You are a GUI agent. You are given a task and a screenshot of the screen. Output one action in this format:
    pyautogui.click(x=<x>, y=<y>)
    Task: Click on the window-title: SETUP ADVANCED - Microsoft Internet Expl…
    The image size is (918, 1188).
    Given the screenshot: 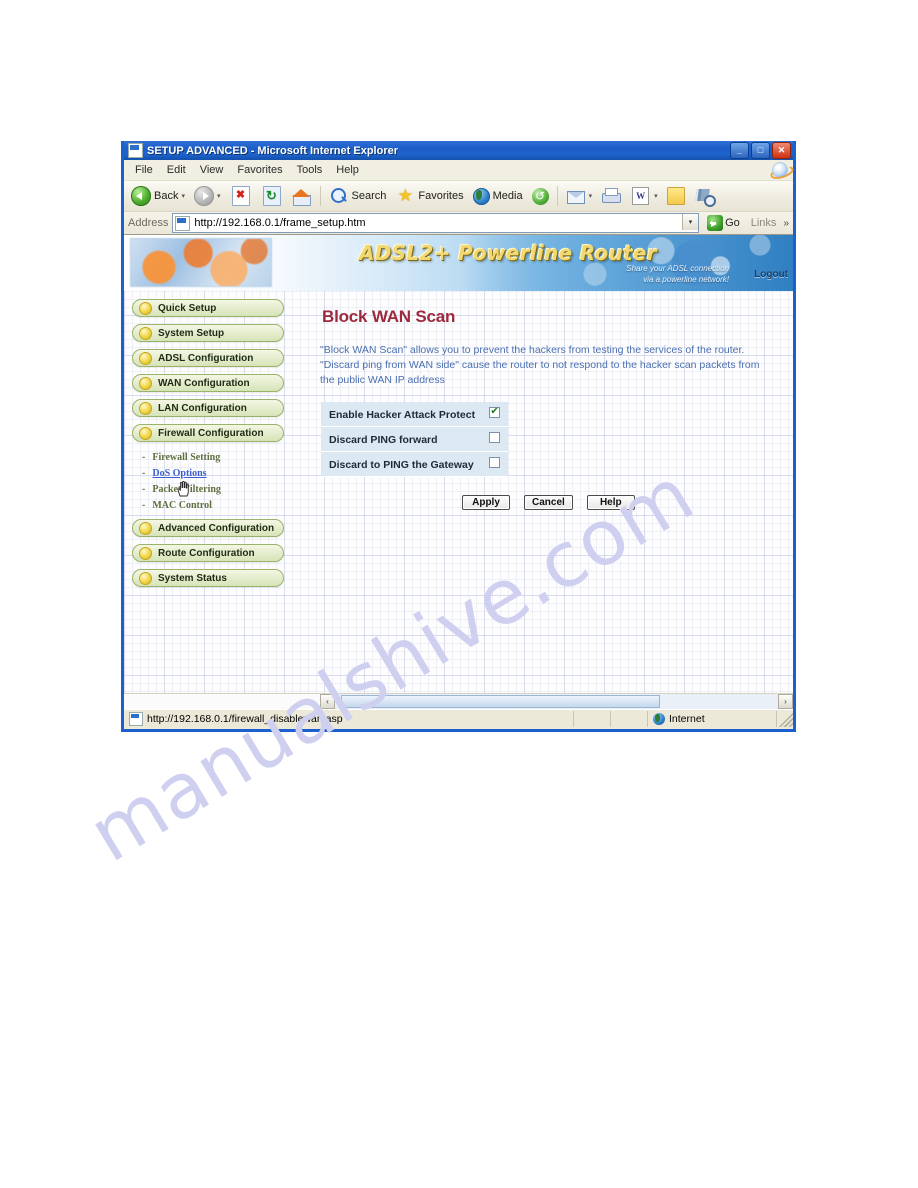 What is the action you would take?
    pyautogui.click(x=272, y=150)
    